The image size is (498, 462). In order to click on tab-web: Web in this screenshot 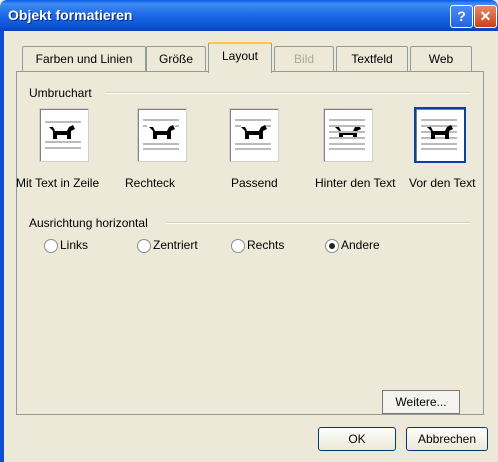, I will do `click(441, 58)`.